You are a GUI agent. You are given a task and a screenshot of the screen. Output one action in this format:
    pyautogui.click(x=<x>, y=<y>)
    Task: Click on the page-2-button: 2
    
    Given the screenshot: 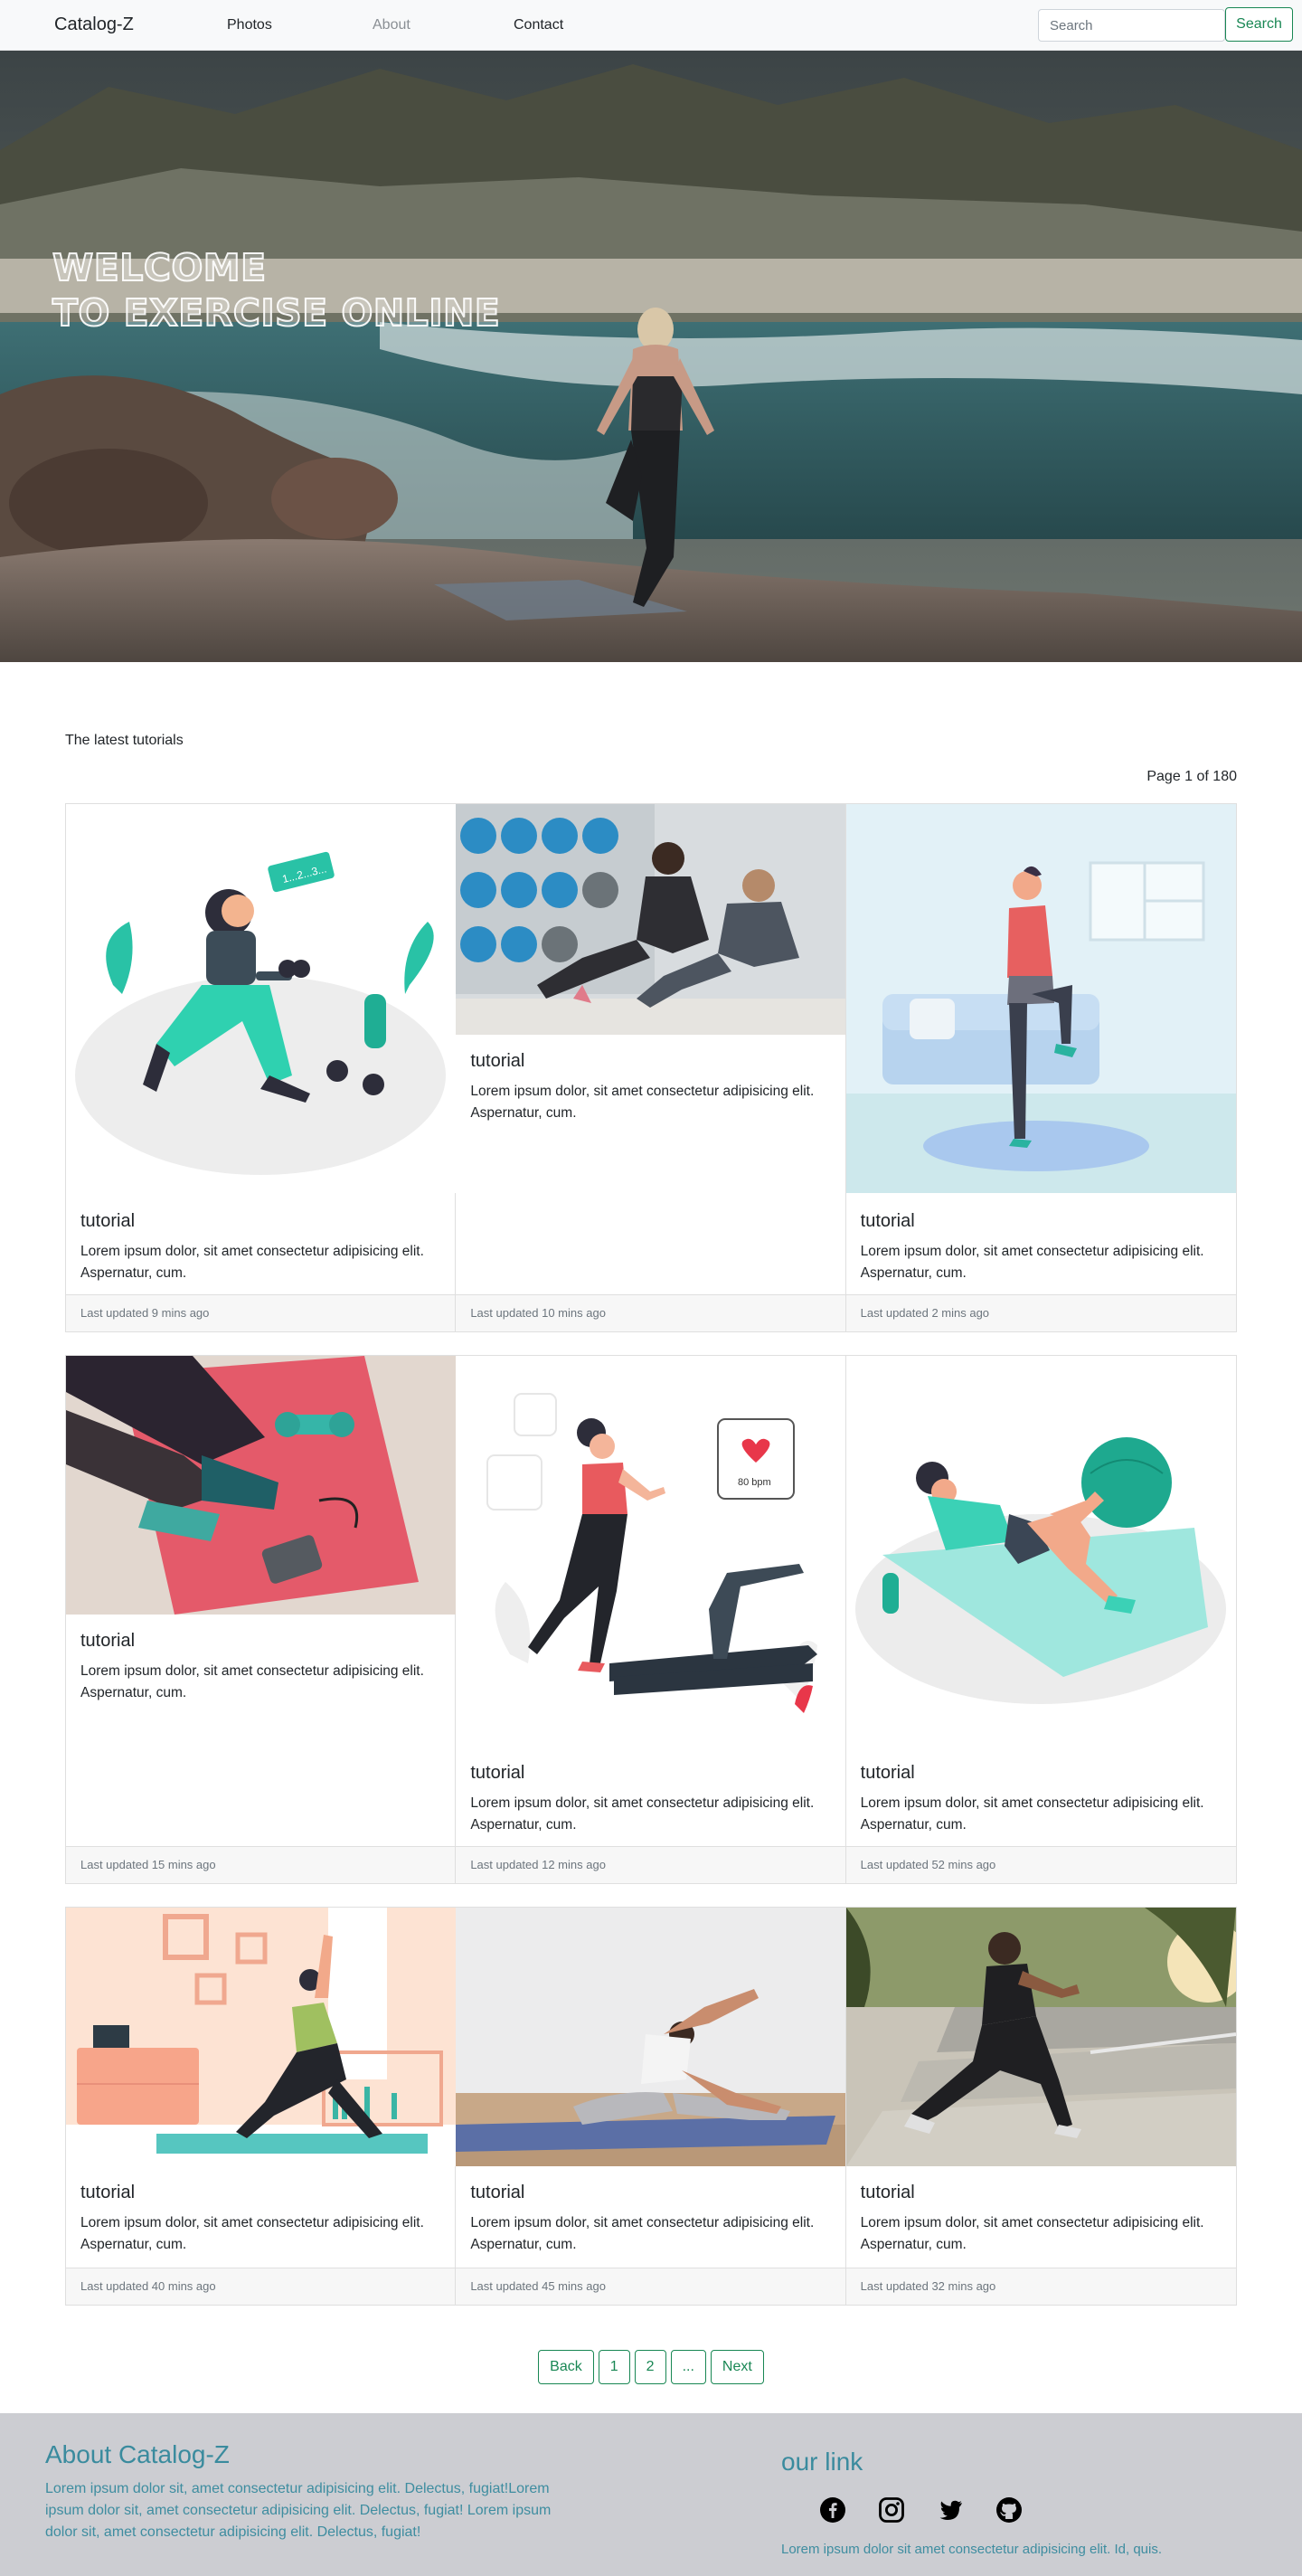 What is the action you would take?
    pyautogui.click(x=650, y=2367)
    